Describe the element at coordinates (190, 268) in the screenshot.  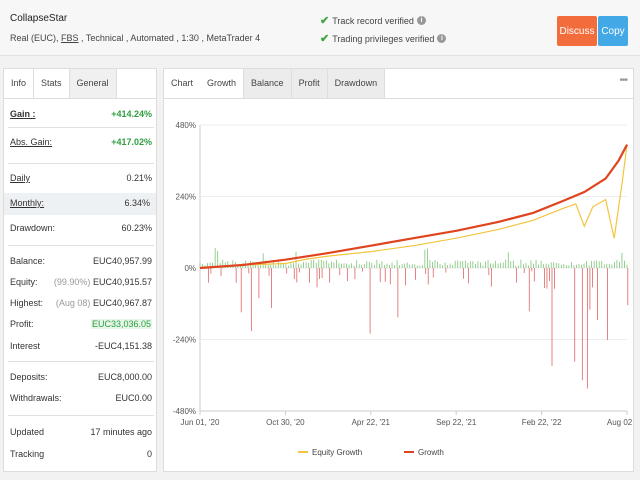
I see `y-tick-label: 0%` at that location.